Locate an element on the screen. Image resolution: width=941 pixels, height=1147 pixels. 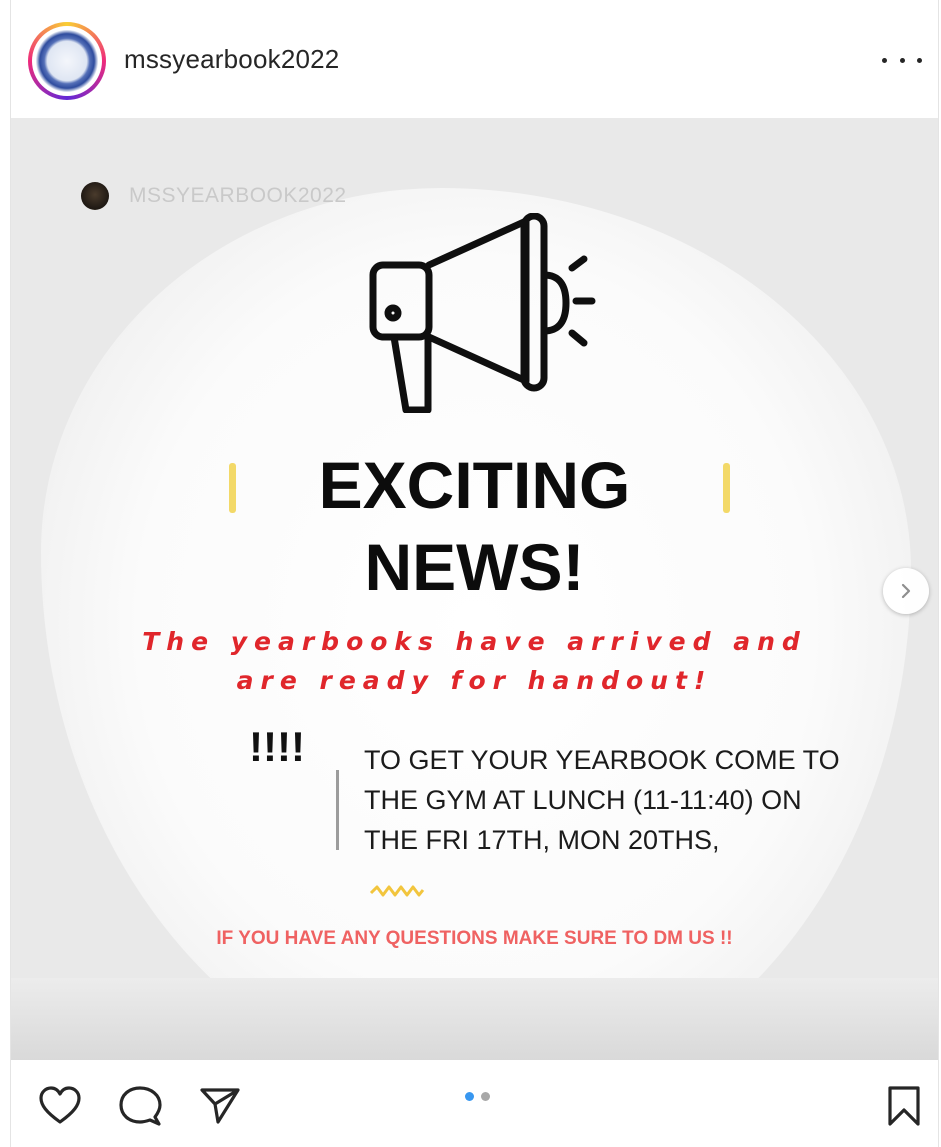
chevron-right-icon is located at coordinates (906, 591).